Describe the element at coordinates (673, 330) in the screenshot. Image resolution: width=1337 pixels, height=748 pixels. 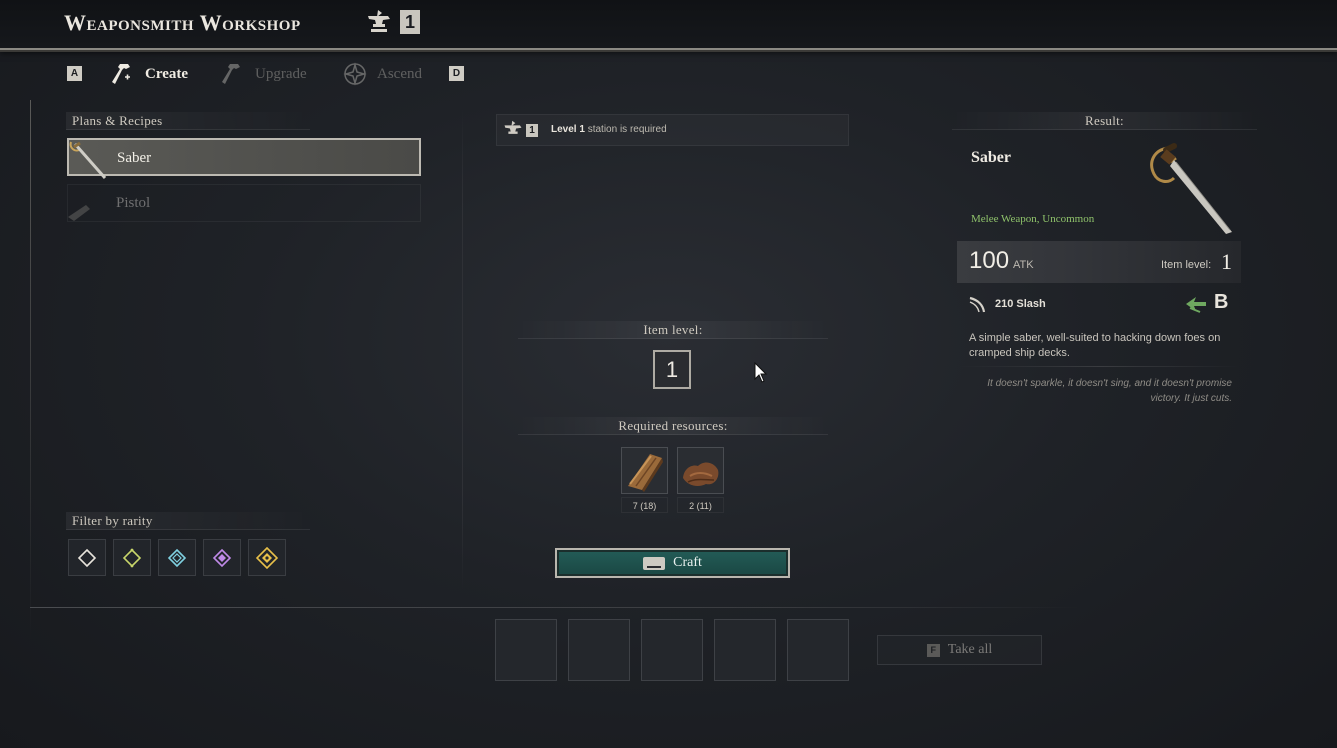
I see `item-level-header: Item level:` at that location.